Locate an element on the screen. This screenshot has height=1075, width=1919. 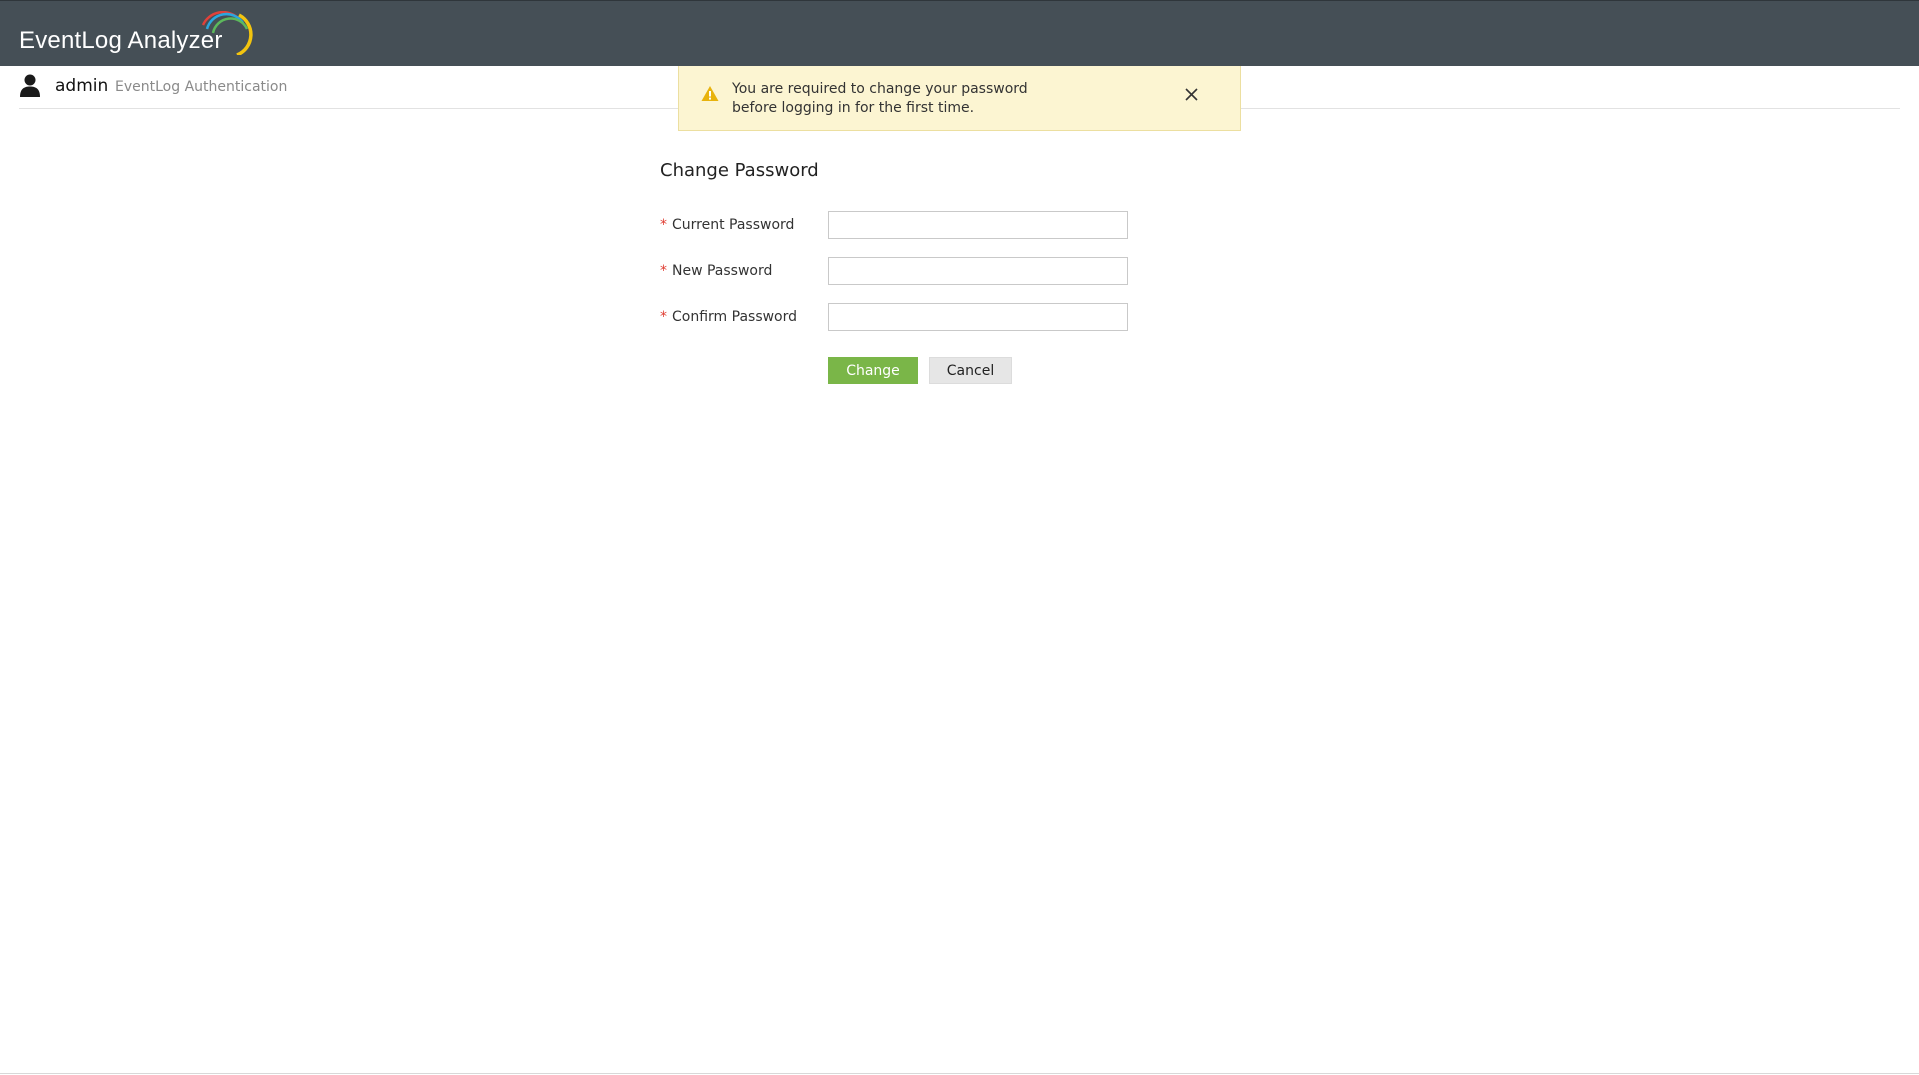
confirm-password-row: * Confirm Password is located at coordinates (900, 318).